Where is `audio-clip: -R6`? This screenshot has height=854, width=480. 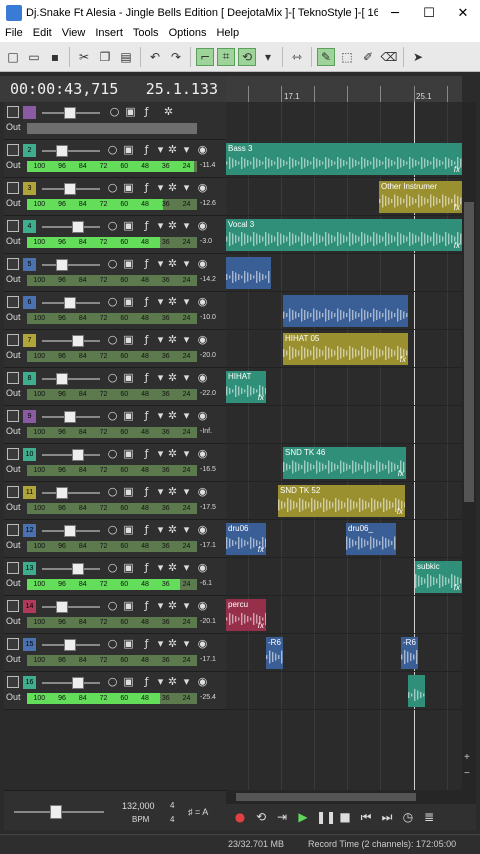 audio-clip: -R6 is located at coordinates (409, 653).